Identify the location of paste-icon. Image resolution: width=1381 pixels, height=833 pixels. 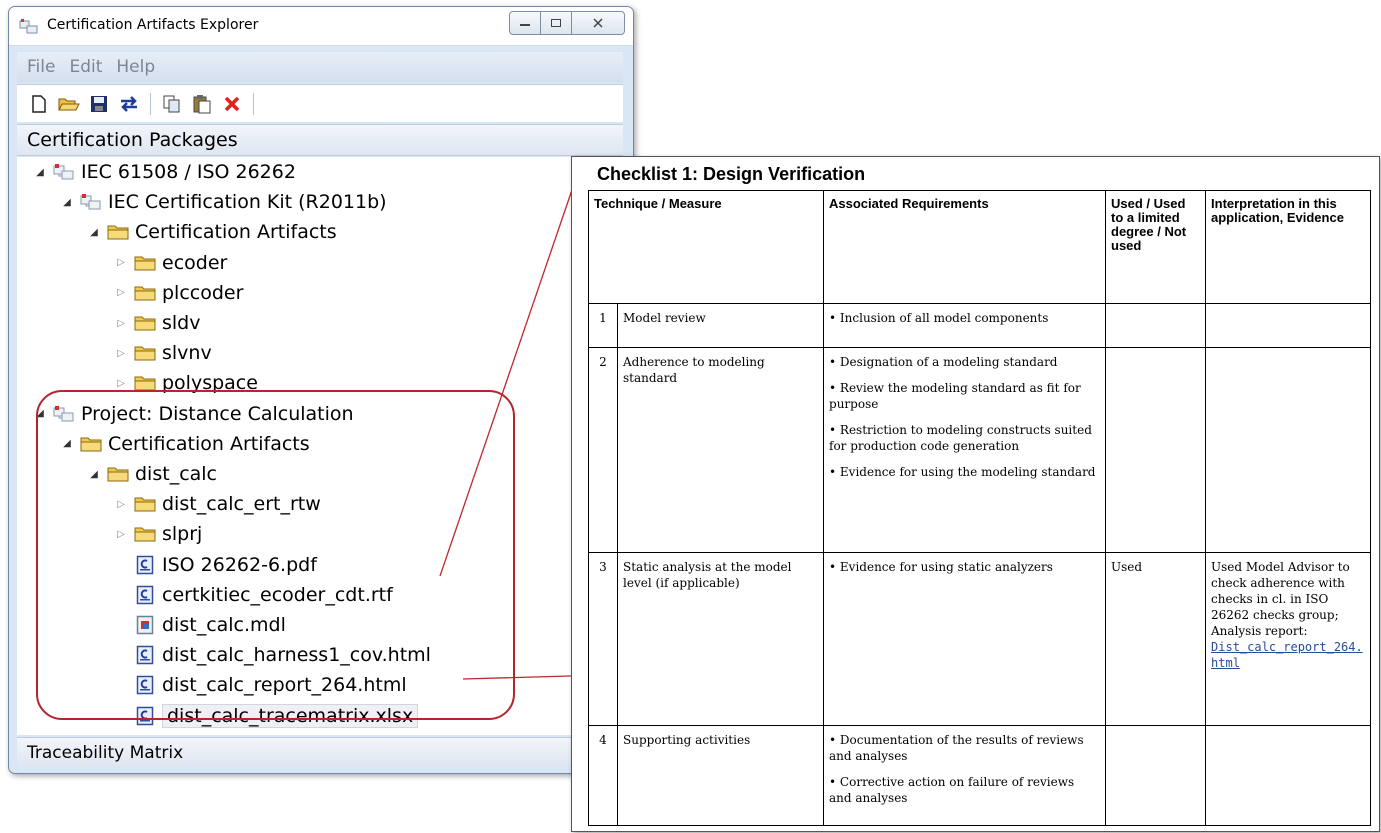
(202, 103).